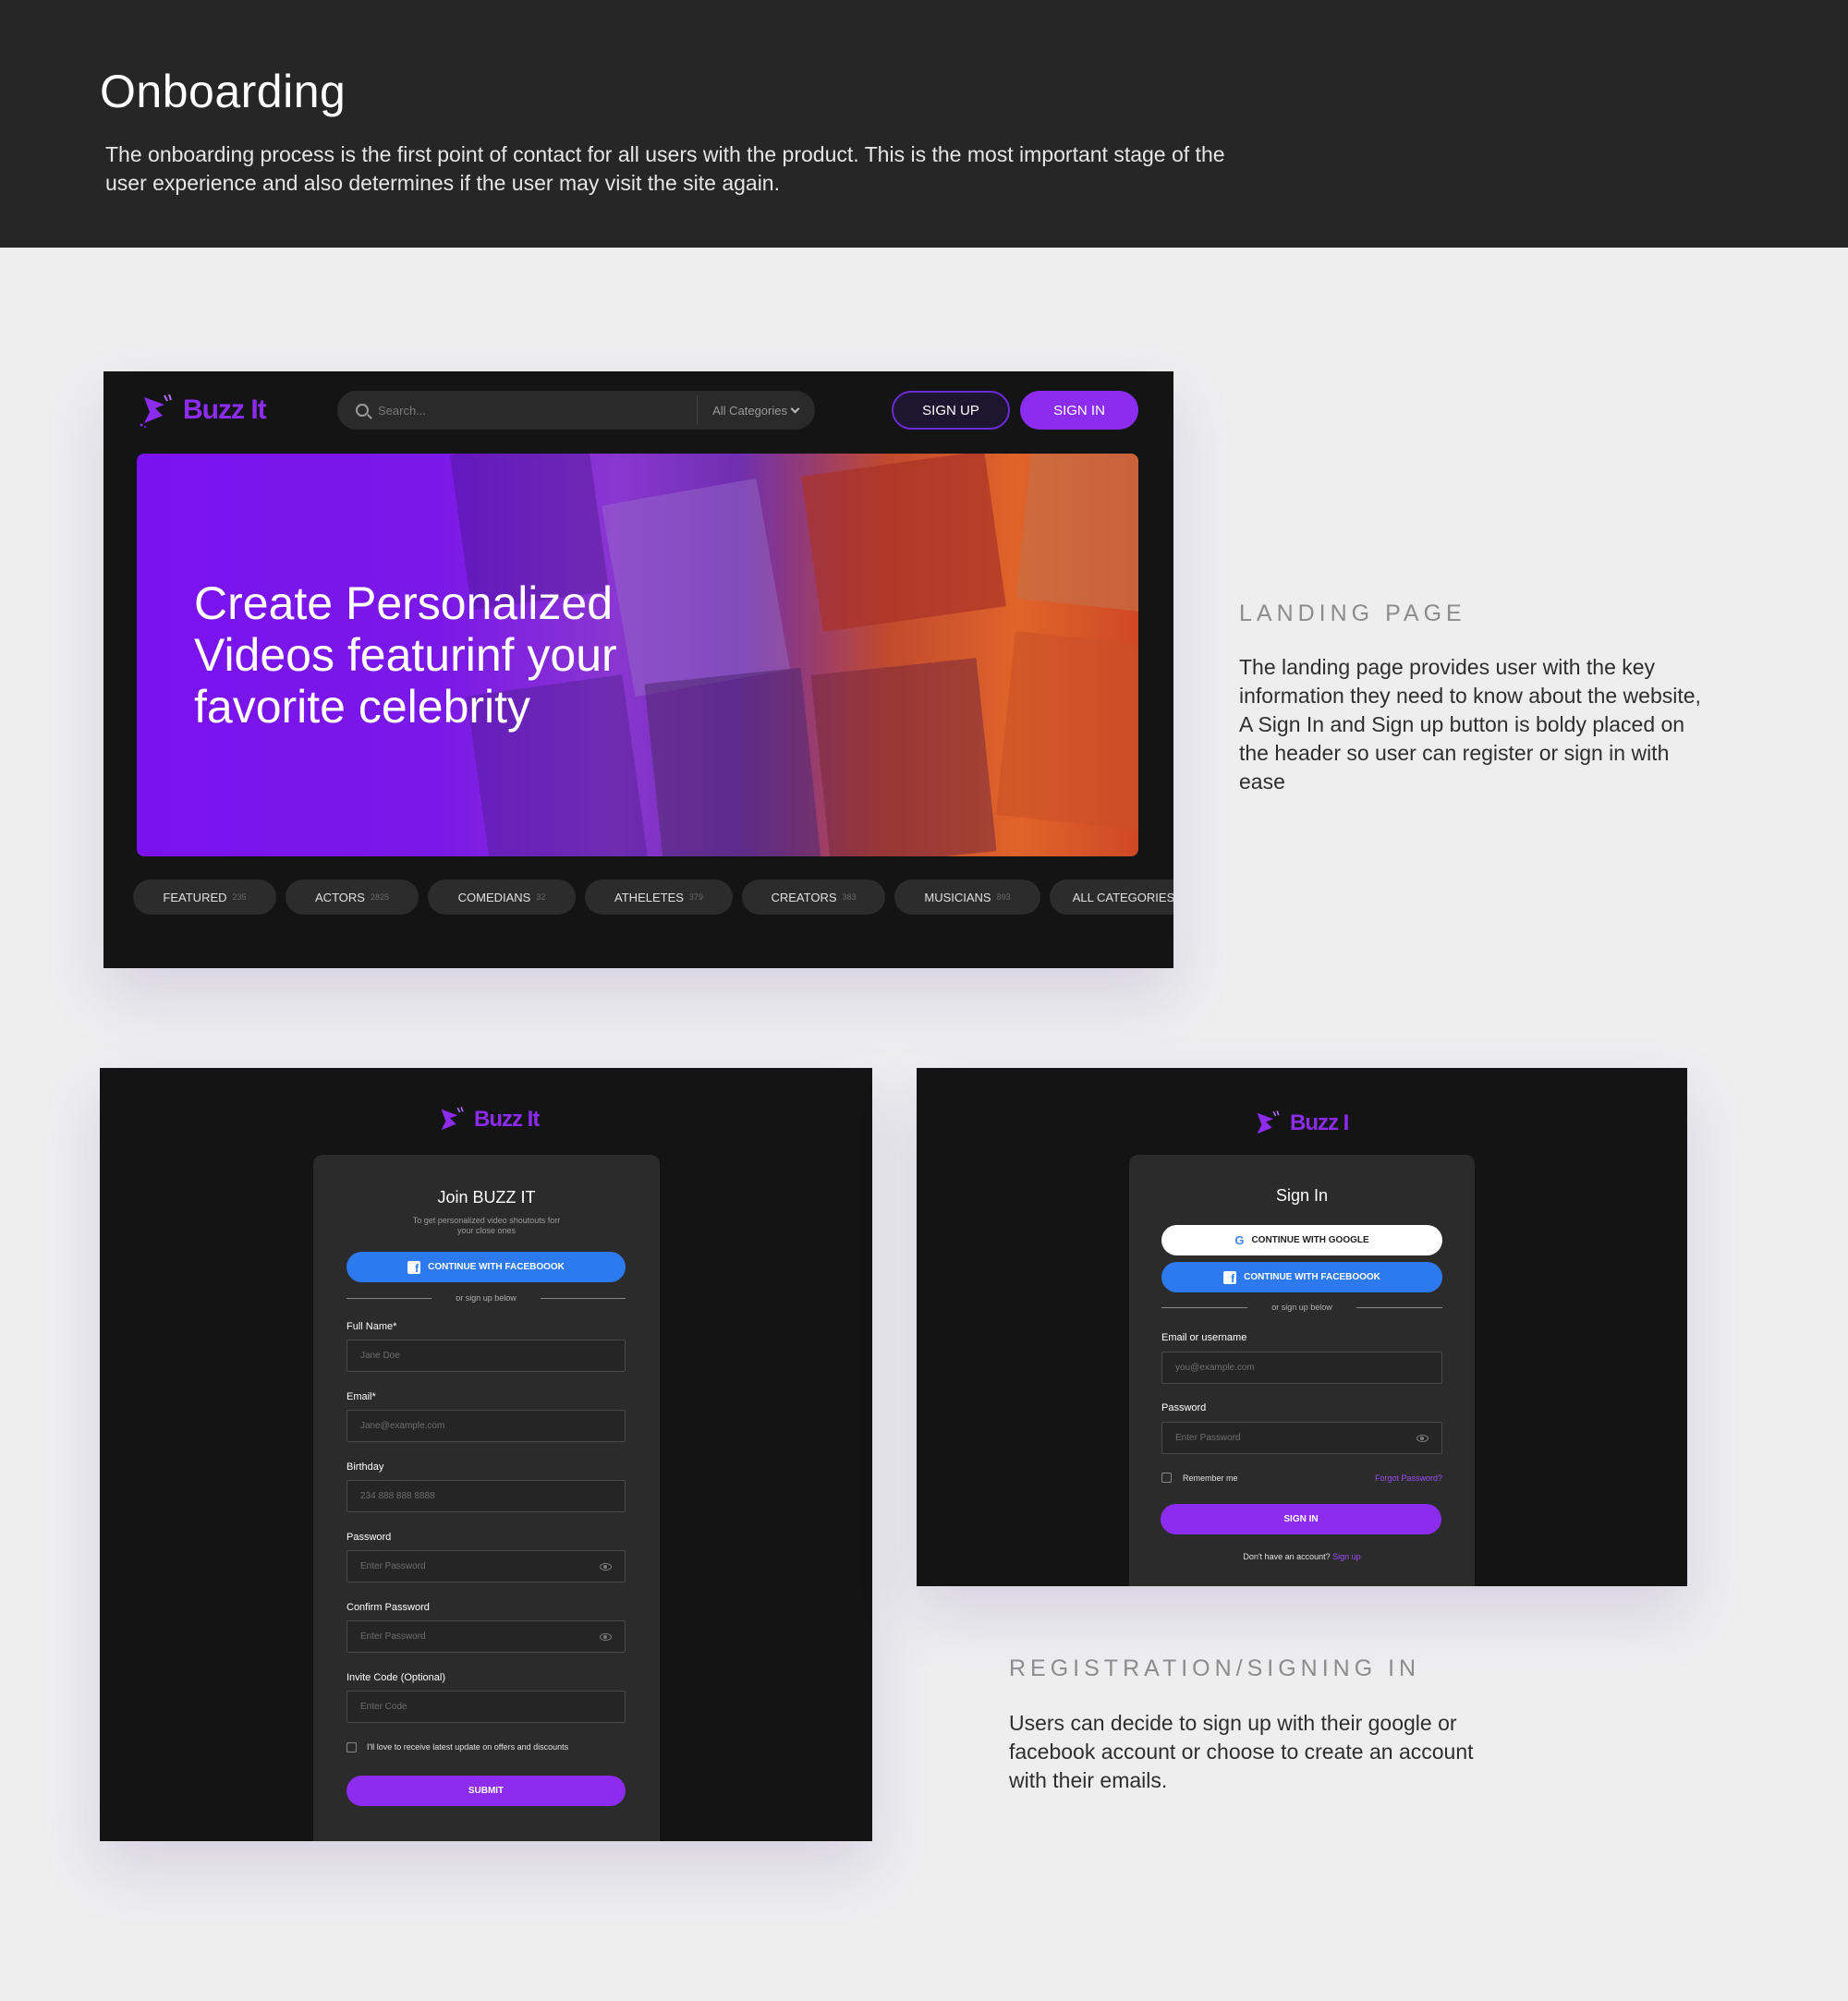 This screenshot has height=2001, width=1848. What do you see at coordinates (240, 897) in the screenshot?
I see `chip-count: 235` at bounding box center [240, 897].